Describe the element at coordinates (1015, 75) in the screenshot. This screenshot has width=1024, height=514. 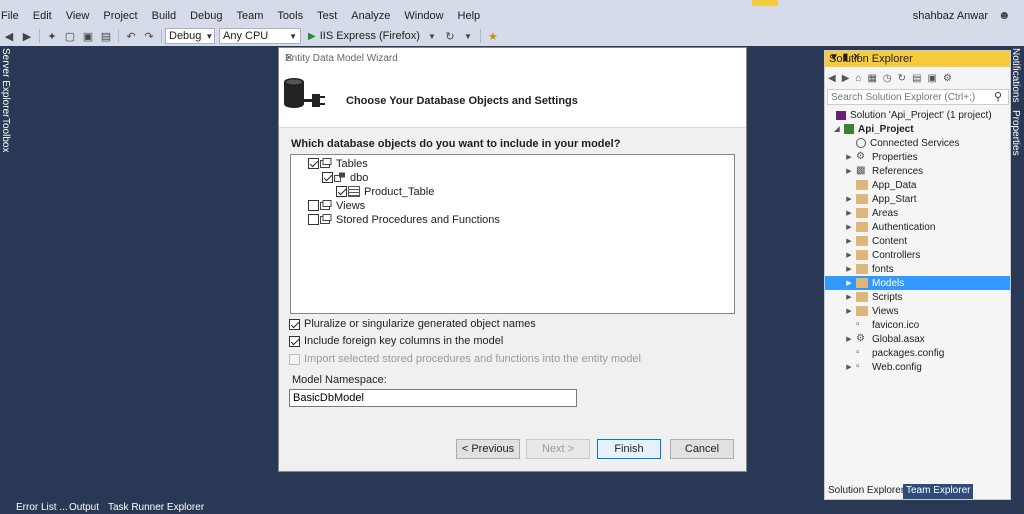
I see `notifications-tab: Notifications` at that location.